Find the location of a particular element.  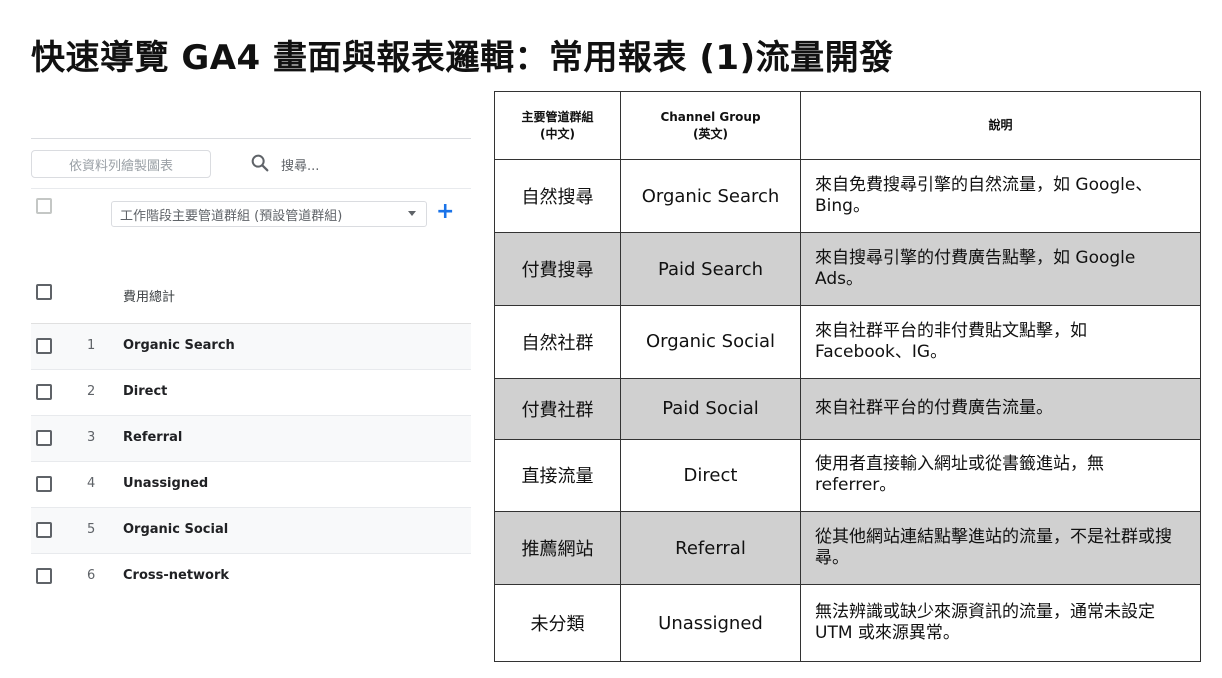

cell-desc: 來自搜尋引擎的付費廣告點擊，如 Google Ads。 is located at coordinates (1000, 269).